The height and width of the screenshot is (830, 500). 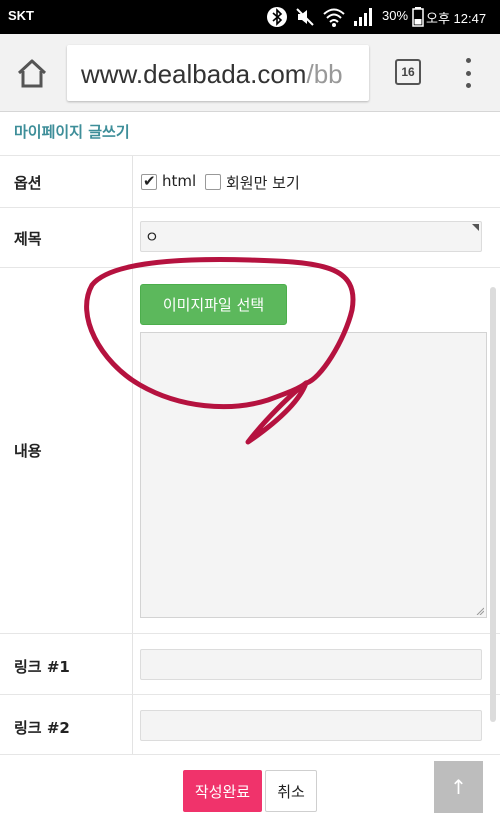 I want to click on members-only-label: 회원만 보기, so click(x=263, y=183).